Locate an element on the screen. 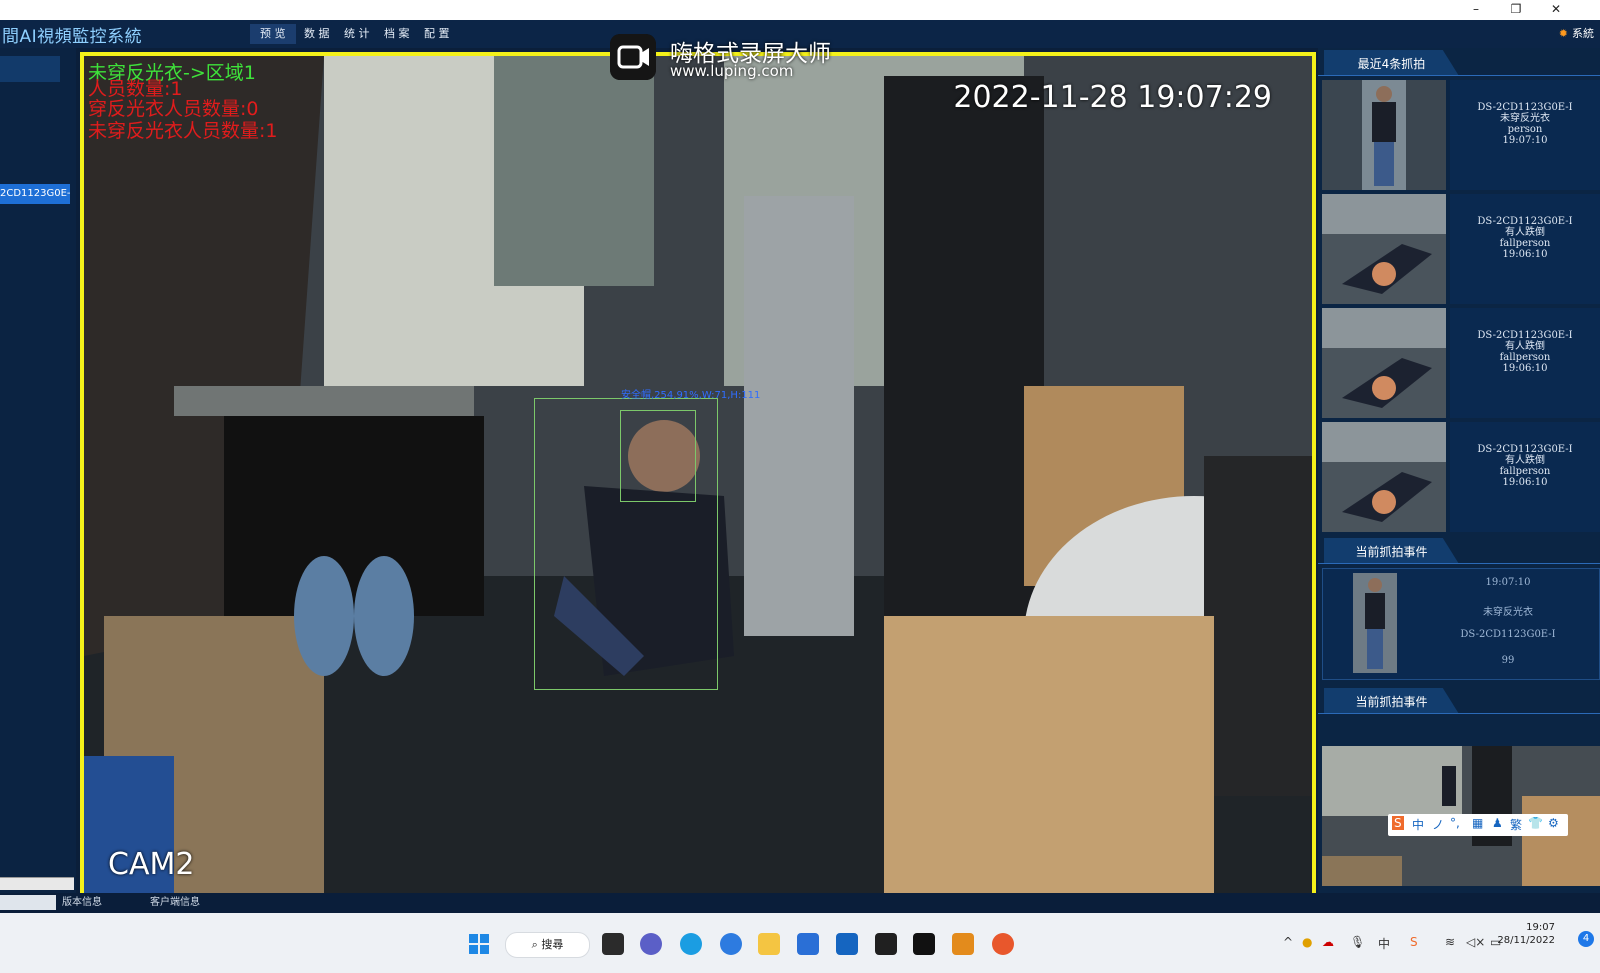  wifi-icon: ≋ is located at coordinates (1450, 942).